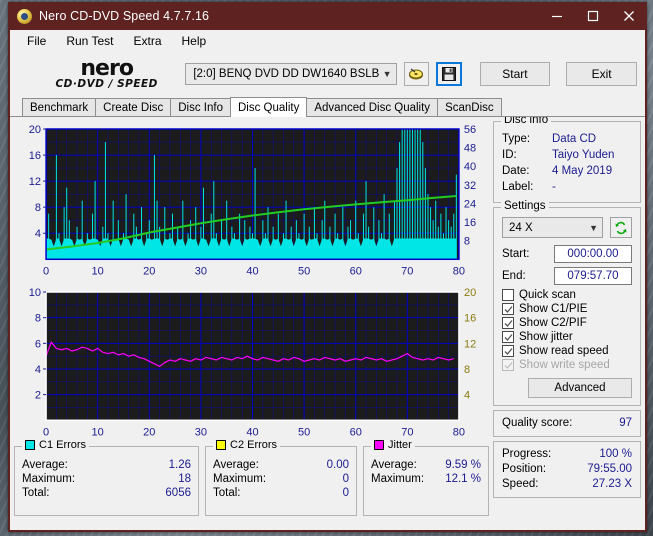 The image size is (653, 536). Describe the element at coordinates (38, 345) in the screenshot. I see `svg-text: 6` at that location.